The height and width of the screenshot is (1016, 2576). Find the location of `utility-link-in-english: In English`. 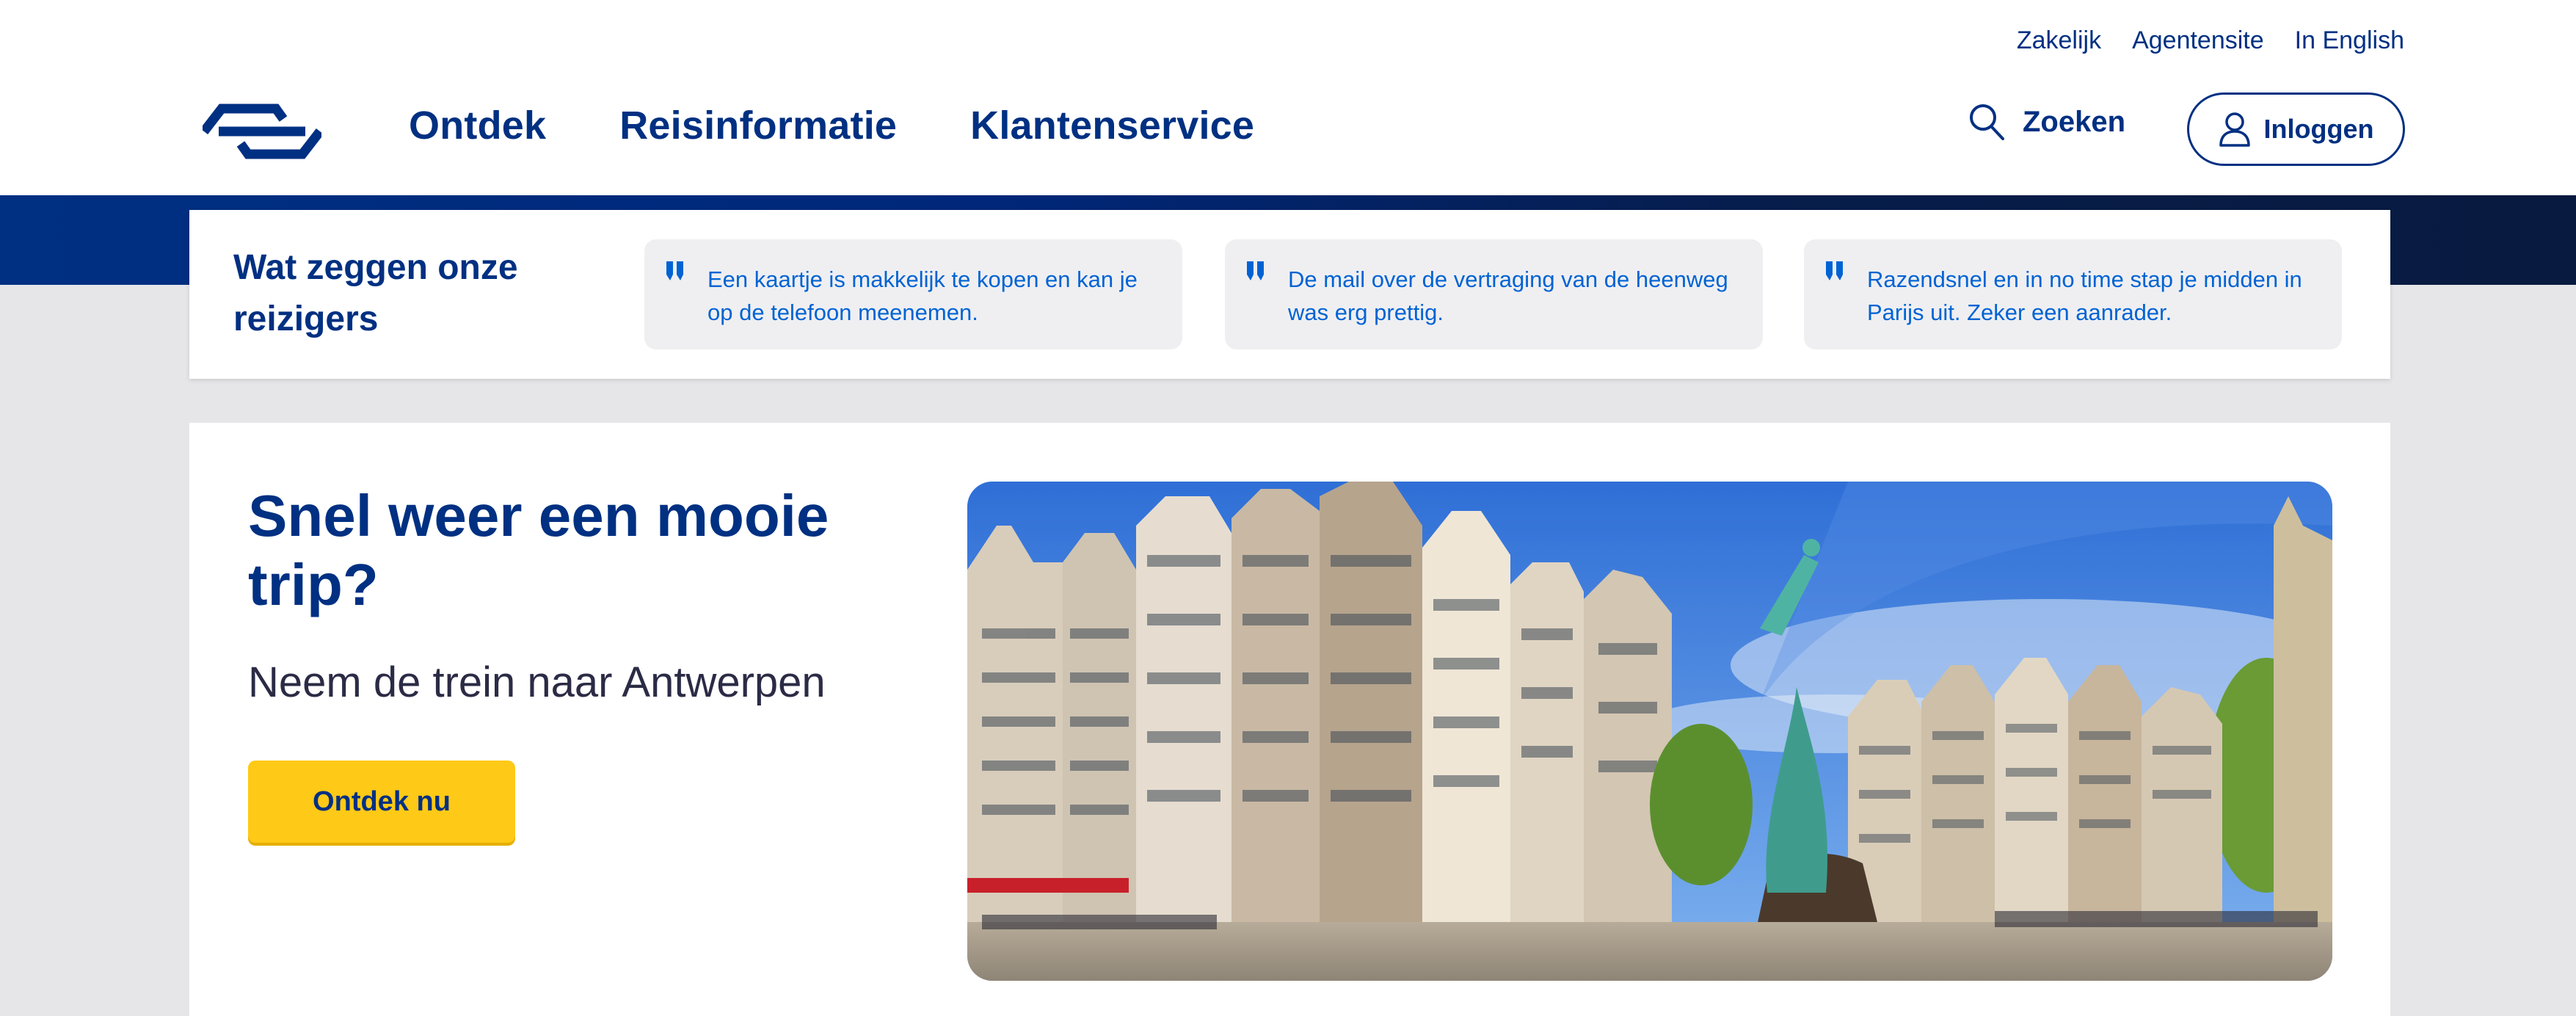

utility-link-in-english: In English is located at coordinates (2349, 41).